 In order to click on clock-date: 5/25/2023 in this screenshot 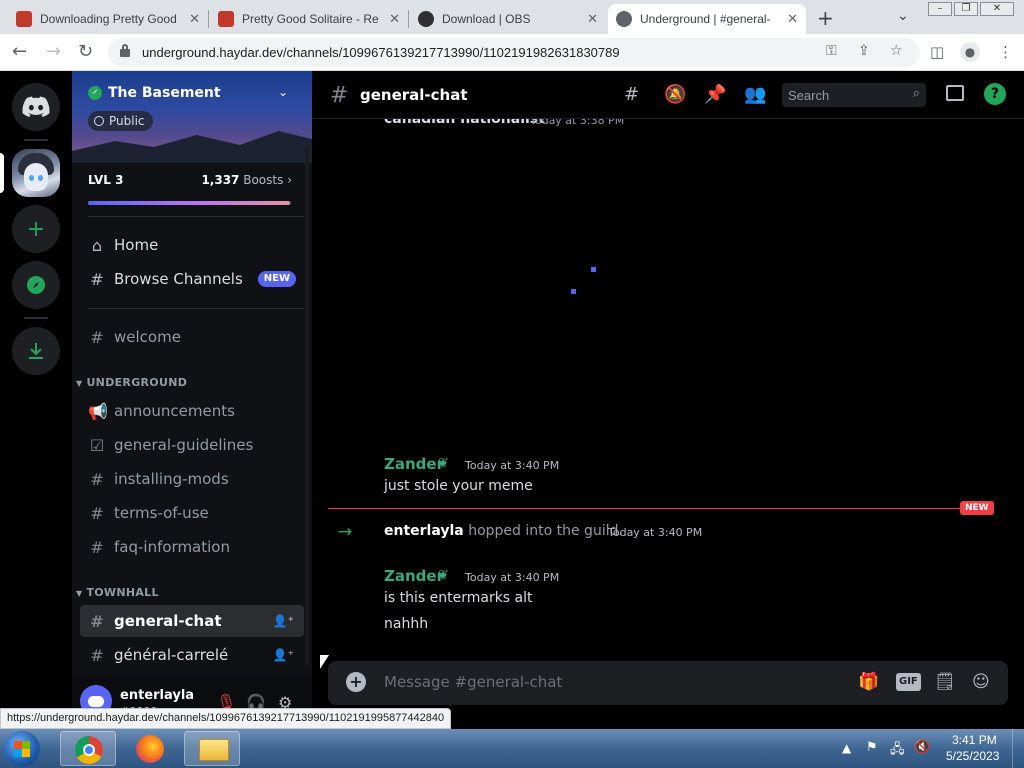, I will do `click(972, 756)`.